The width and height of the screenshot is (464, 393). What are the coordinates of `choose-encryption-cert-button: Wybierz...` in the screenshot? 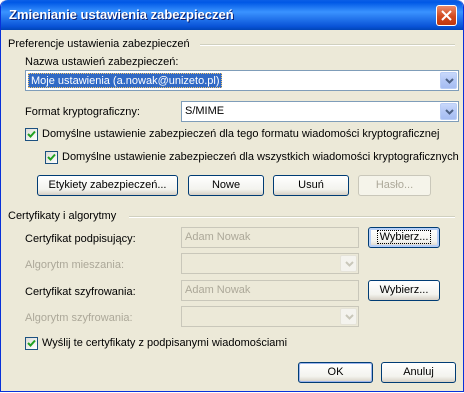 It's located at (404, 290).